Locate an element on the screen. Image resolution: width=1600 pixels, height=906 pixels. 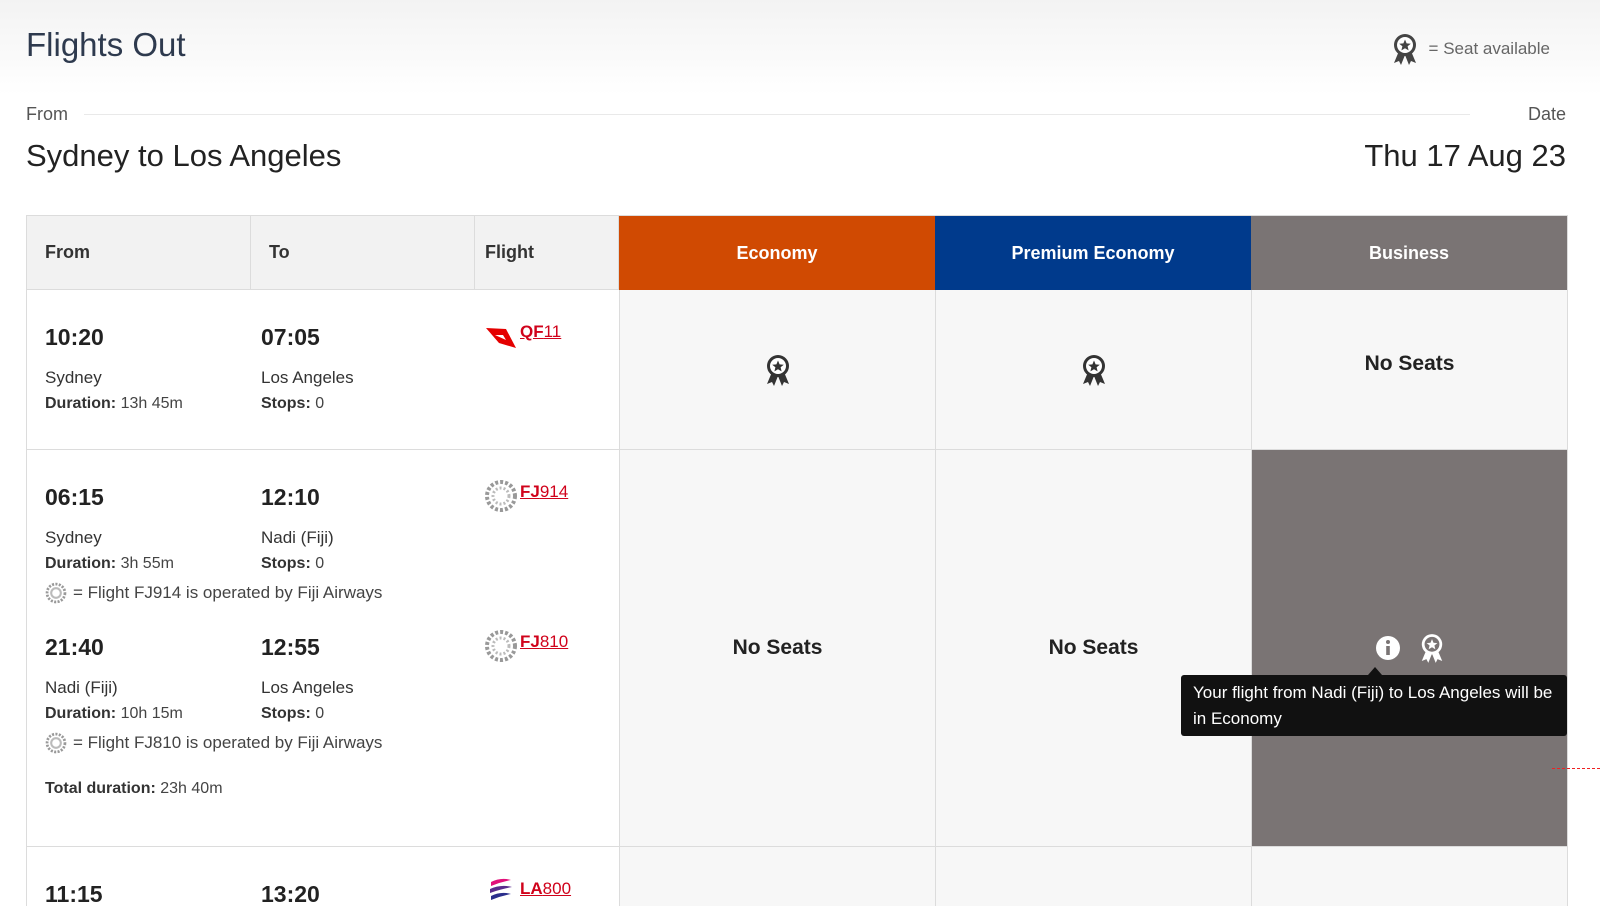
flight-link-qf11: QF11 is located at coordinates (540, 332).